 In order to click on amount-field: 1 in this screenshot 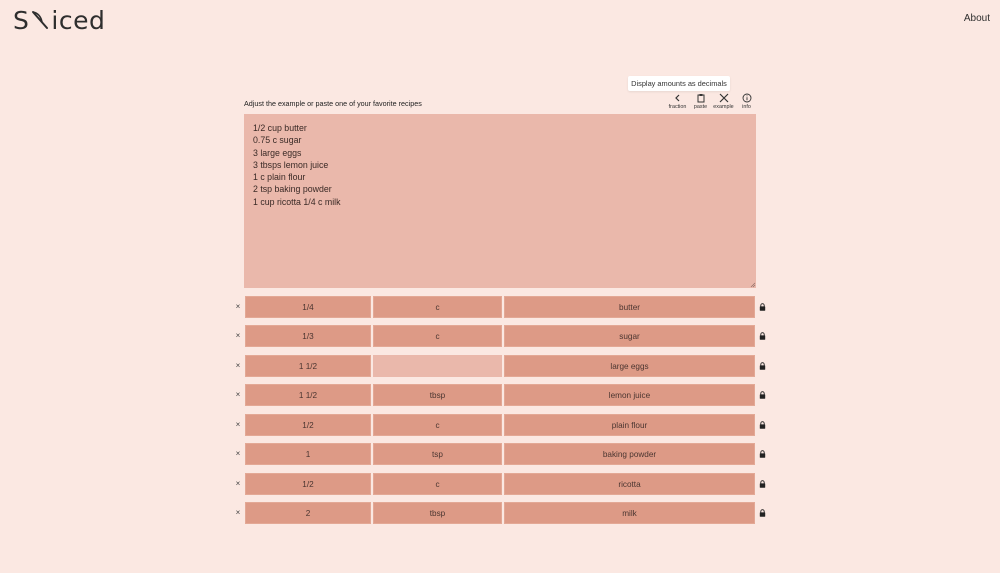, I will do `click(308, 454)`.